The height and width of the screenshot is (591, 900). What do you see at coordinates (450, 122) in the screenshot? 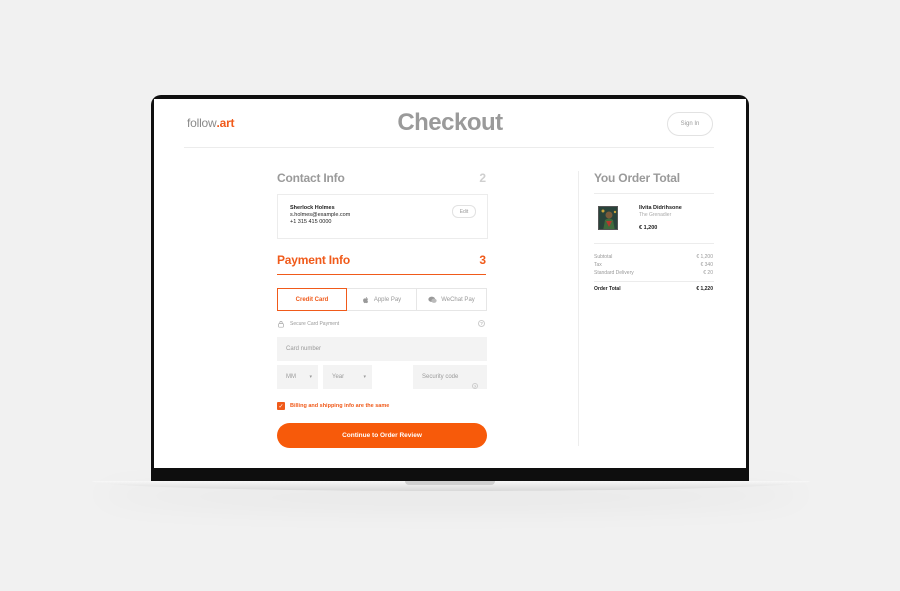
I see `page-title: Checkout` at bounding box center [450, 122].